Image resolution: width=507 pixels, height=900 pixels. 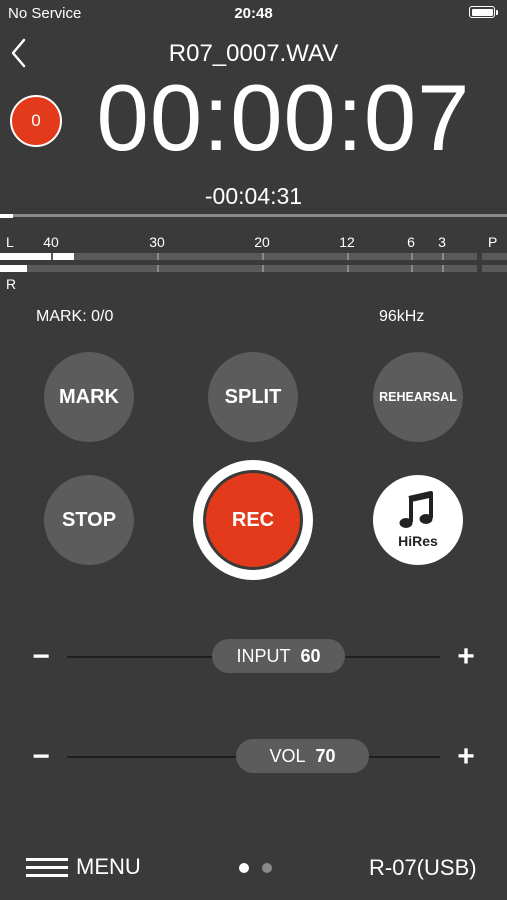 What do you see at coordinates (108, 866) in the screenshot?
I see `menu-label: MENU` at bounding box center [108, 866].